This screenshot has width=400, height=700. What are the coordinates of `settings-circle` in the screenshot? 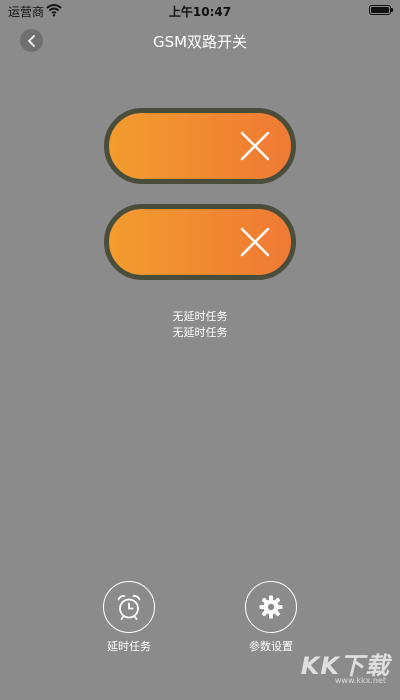 It's located at (271, 607).